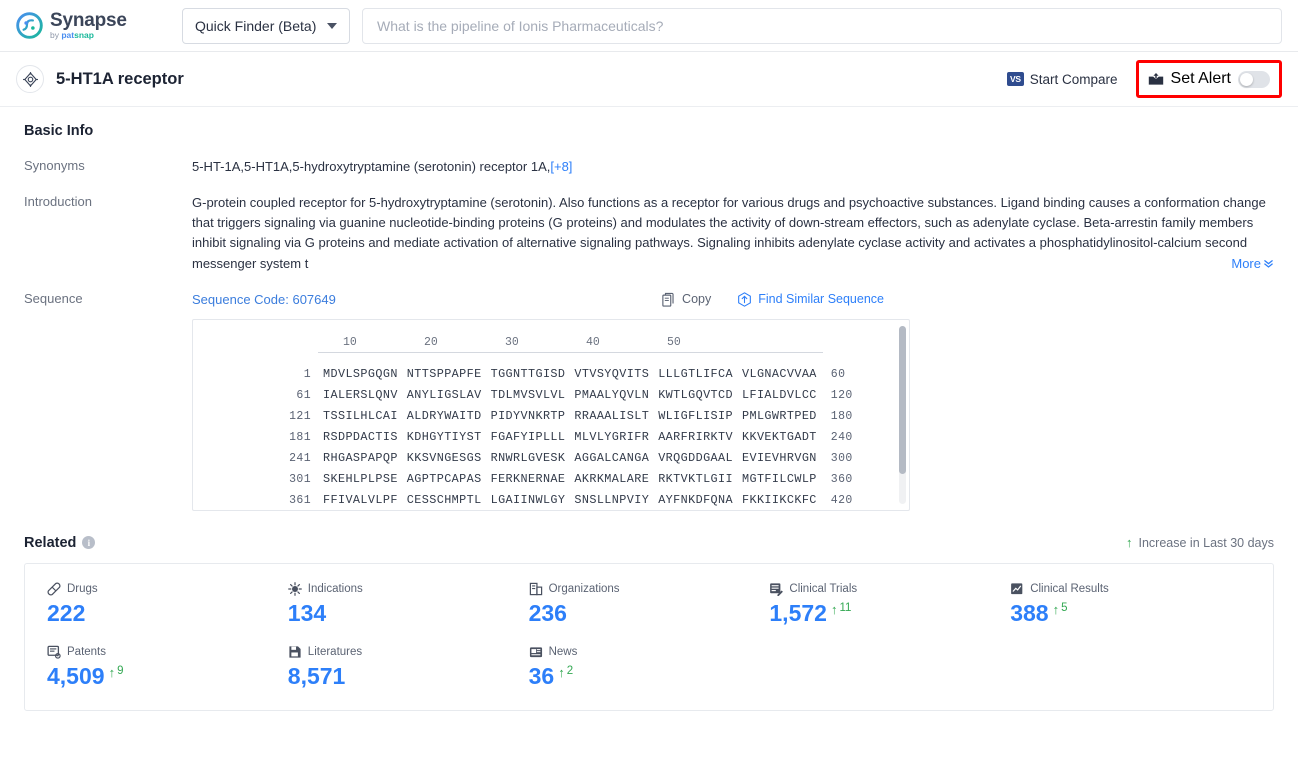 This screenshot has height=765, width=1298. I want to click on sequence-chunk: ALDRYWAITD, so click(444, 415).